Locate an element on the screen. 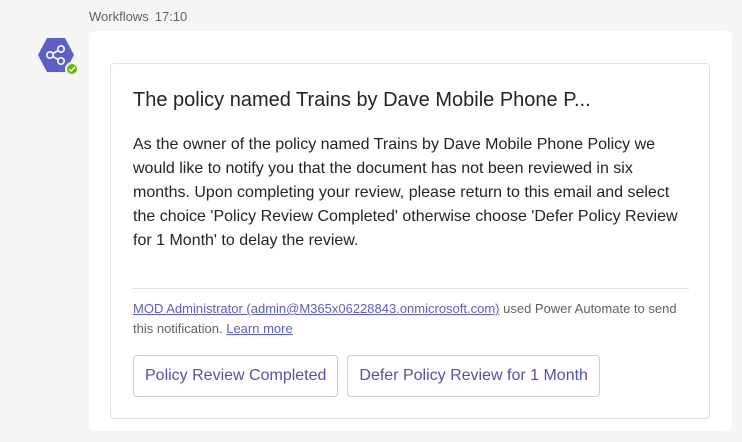  policy-review-completed-button: Policy Review Completed is located at coordinates (236, 376).